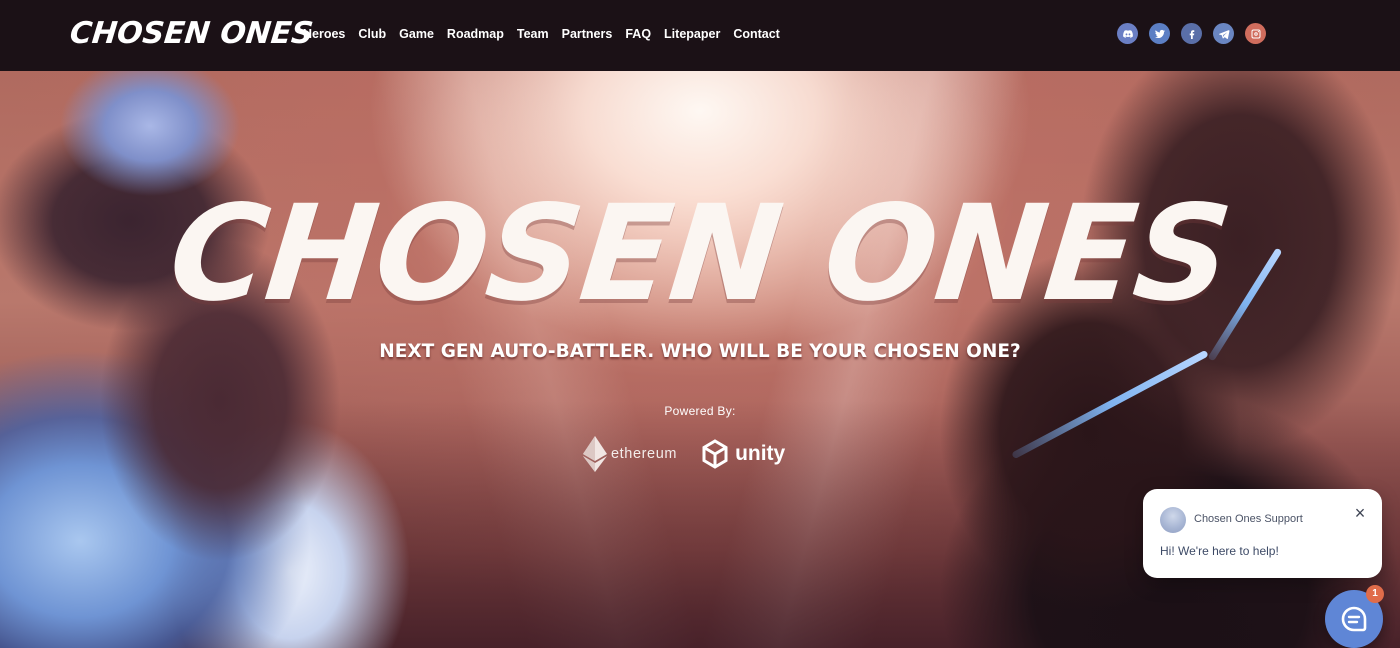 This screenshot has width=1400, height=648. I want to click on nav-link-faq: FAQ, so click(638, 34).